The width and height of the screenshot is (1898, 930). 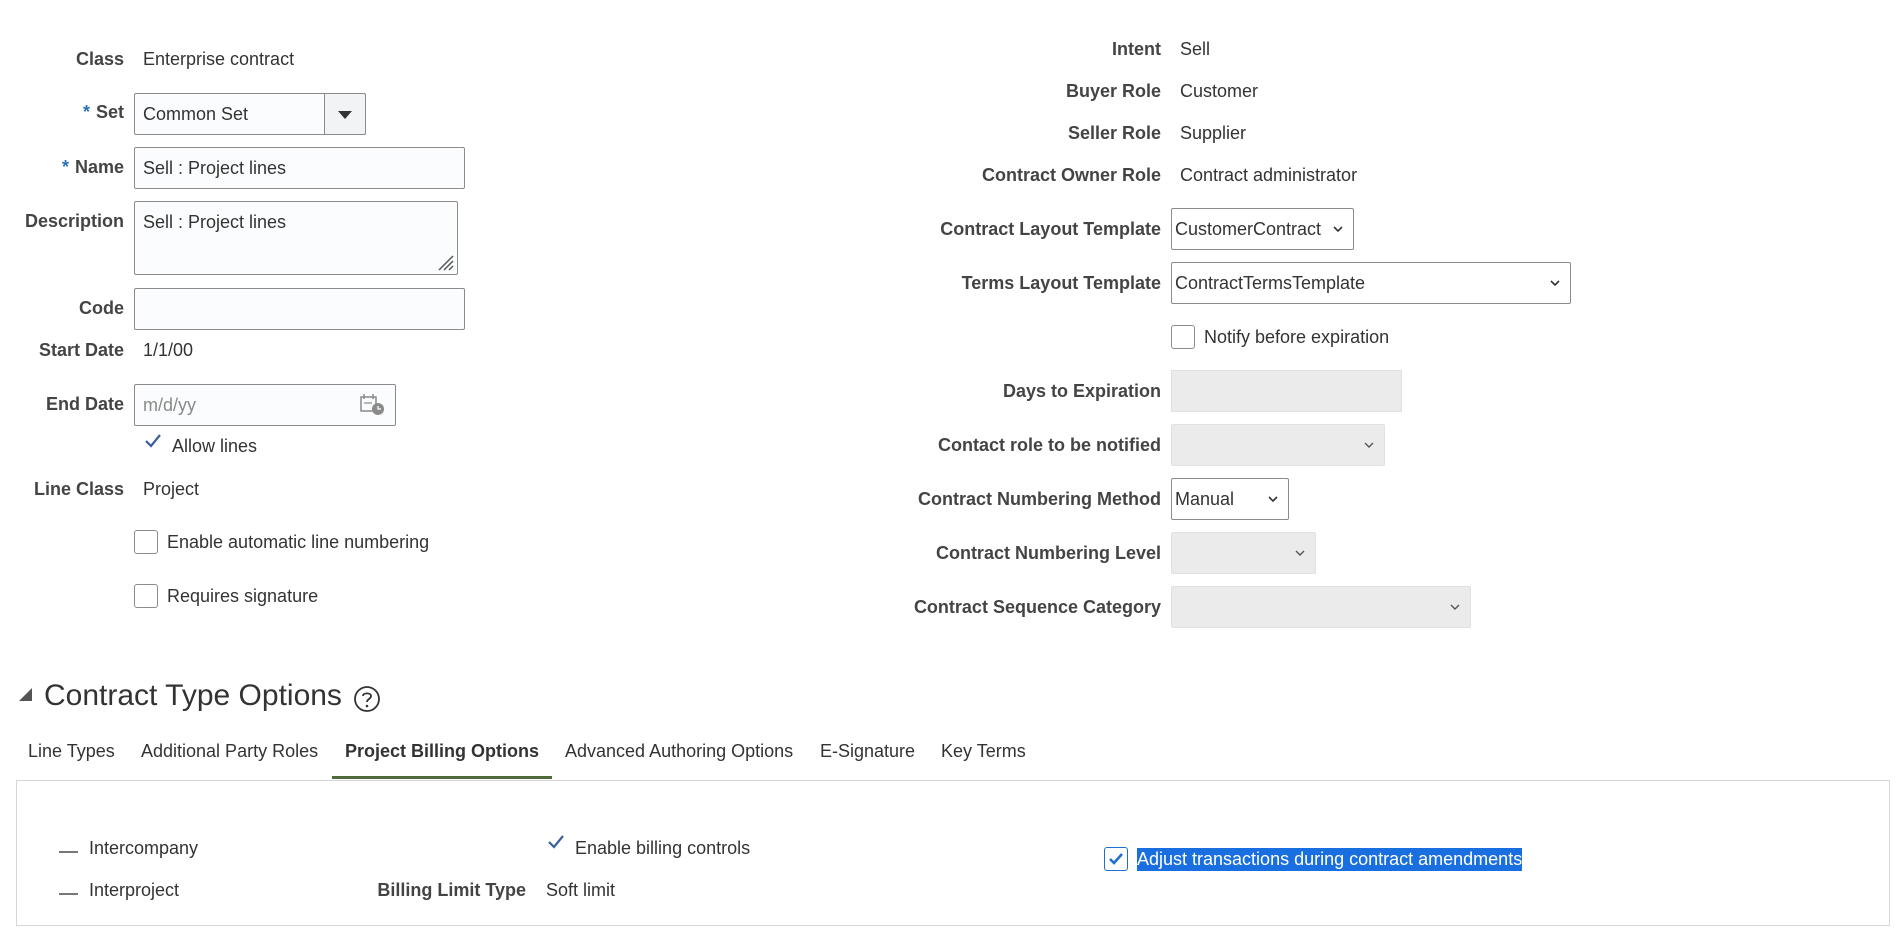 I want to click on tab-additional-party-roles: Additional Party Roles, so click(x=229, y=751).